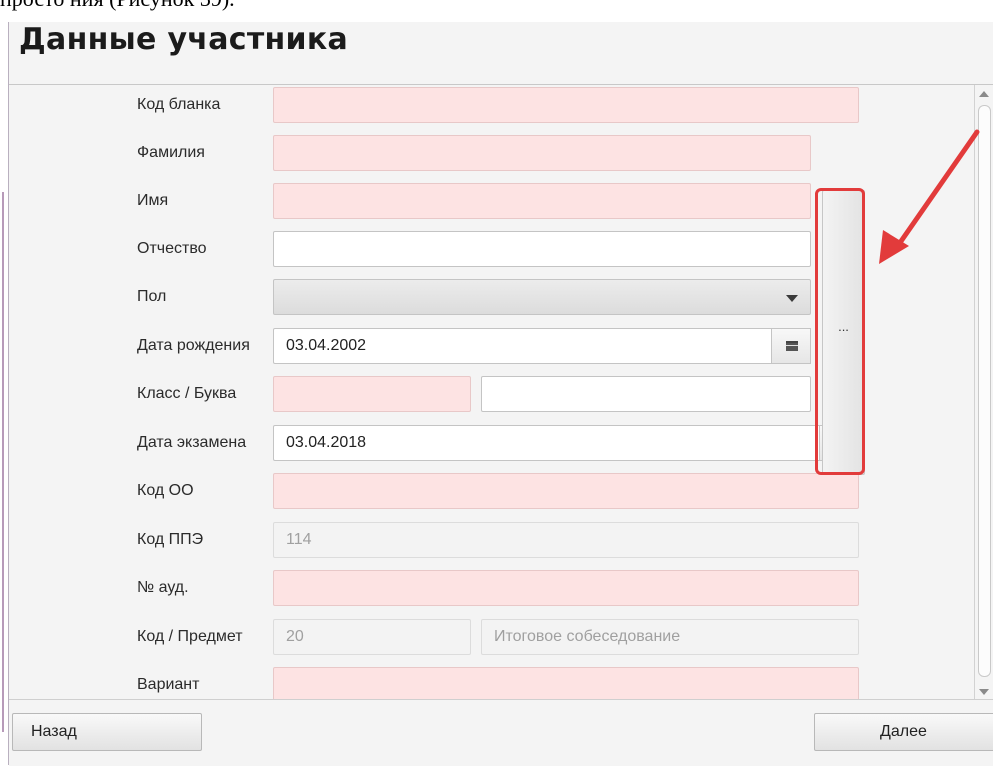 This screenshot has width=993, height=766. I want to click on field-label: Дата экзамена, so click(192, 442).